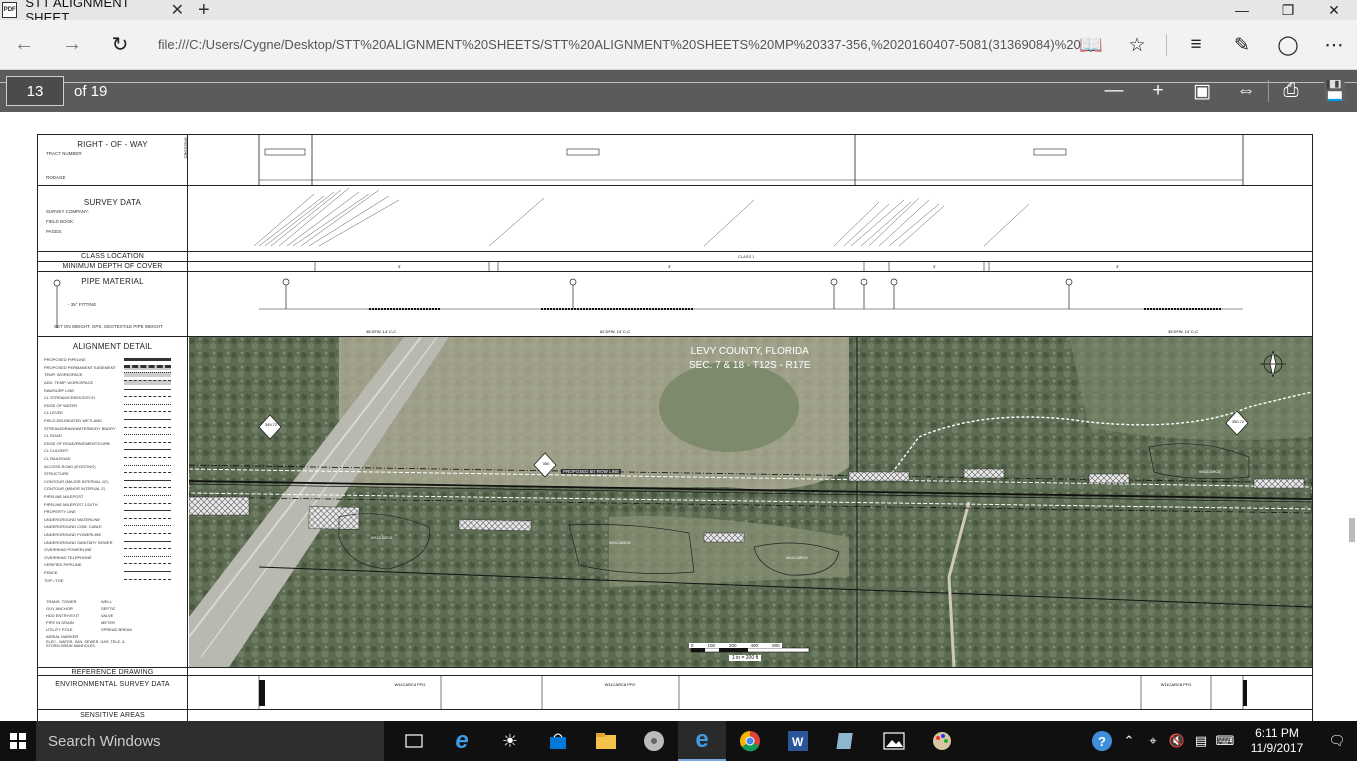 This screenshot has height=761, width=1357. I want to click on survey-annotations, so click(641, 217).